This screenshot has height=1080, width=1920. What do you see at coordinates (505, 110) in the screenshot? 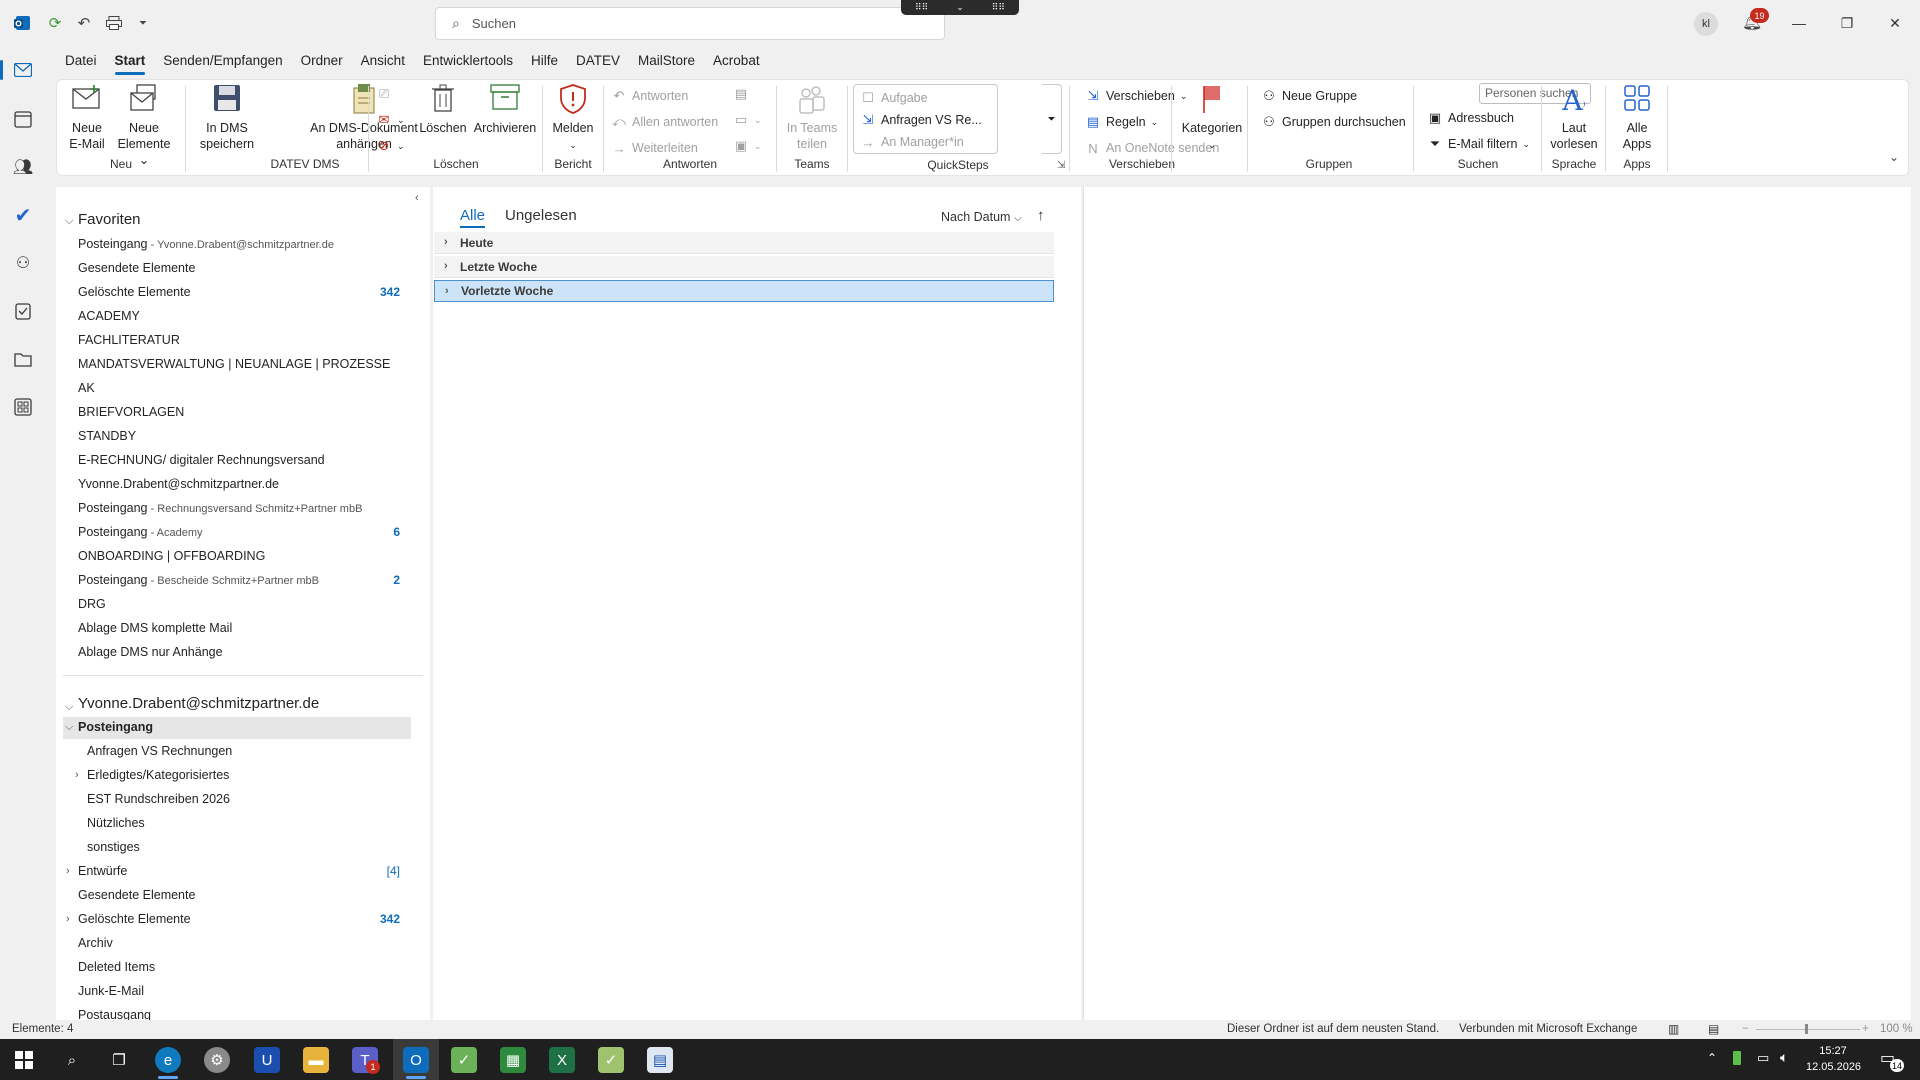
I see `archive-button: Archivieren` at bounding box center [505, 110].